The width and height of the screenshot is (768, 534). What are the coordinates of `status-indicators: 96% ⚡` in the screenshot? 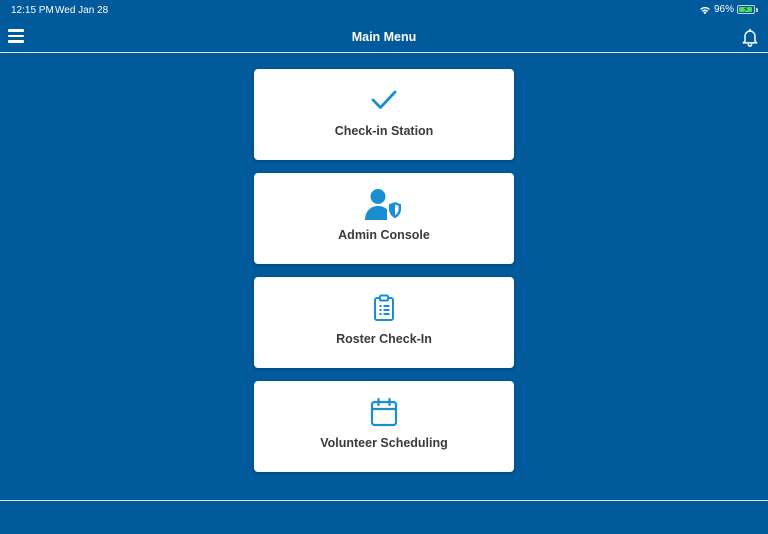 It's located at (728, 9).